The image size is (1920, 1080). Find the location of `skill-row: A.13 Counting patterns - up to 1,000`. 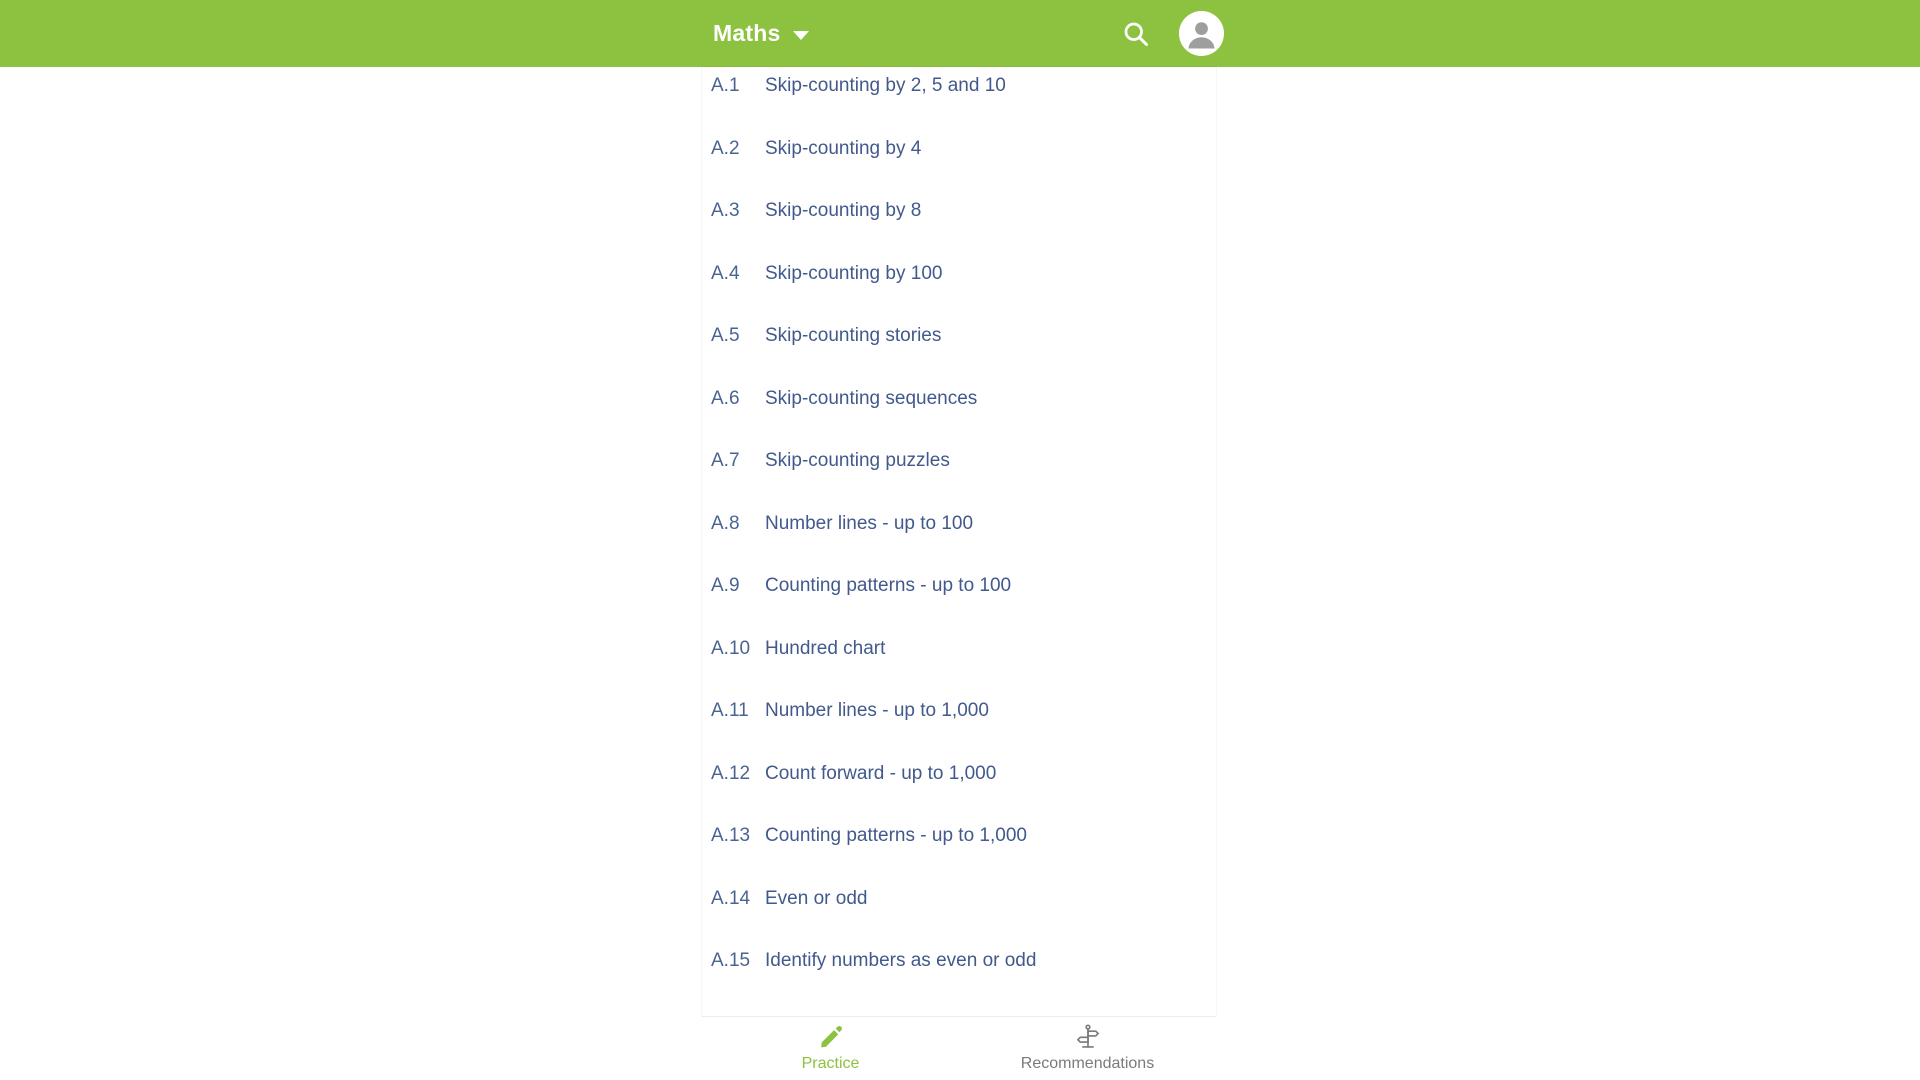

skill-row: A.13 Counting patterns - up to 1,000 is located at coordinates (959, 857).